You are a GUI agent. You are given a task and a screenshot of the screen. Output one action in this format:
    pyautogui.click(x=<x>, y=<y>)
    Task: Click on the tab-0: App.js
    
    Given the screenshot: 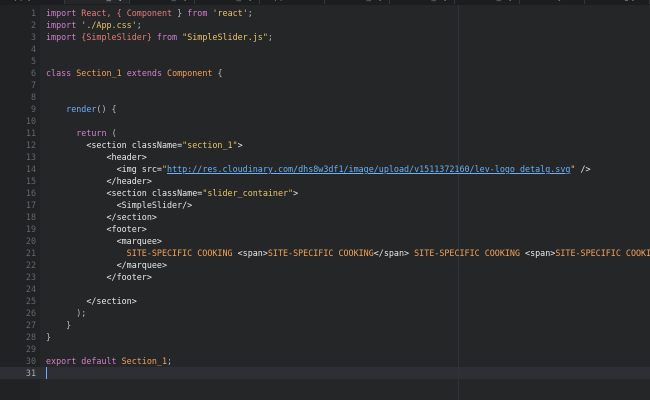 What is the action you would take?
    pyautogui.click(x=32, y=2)
    